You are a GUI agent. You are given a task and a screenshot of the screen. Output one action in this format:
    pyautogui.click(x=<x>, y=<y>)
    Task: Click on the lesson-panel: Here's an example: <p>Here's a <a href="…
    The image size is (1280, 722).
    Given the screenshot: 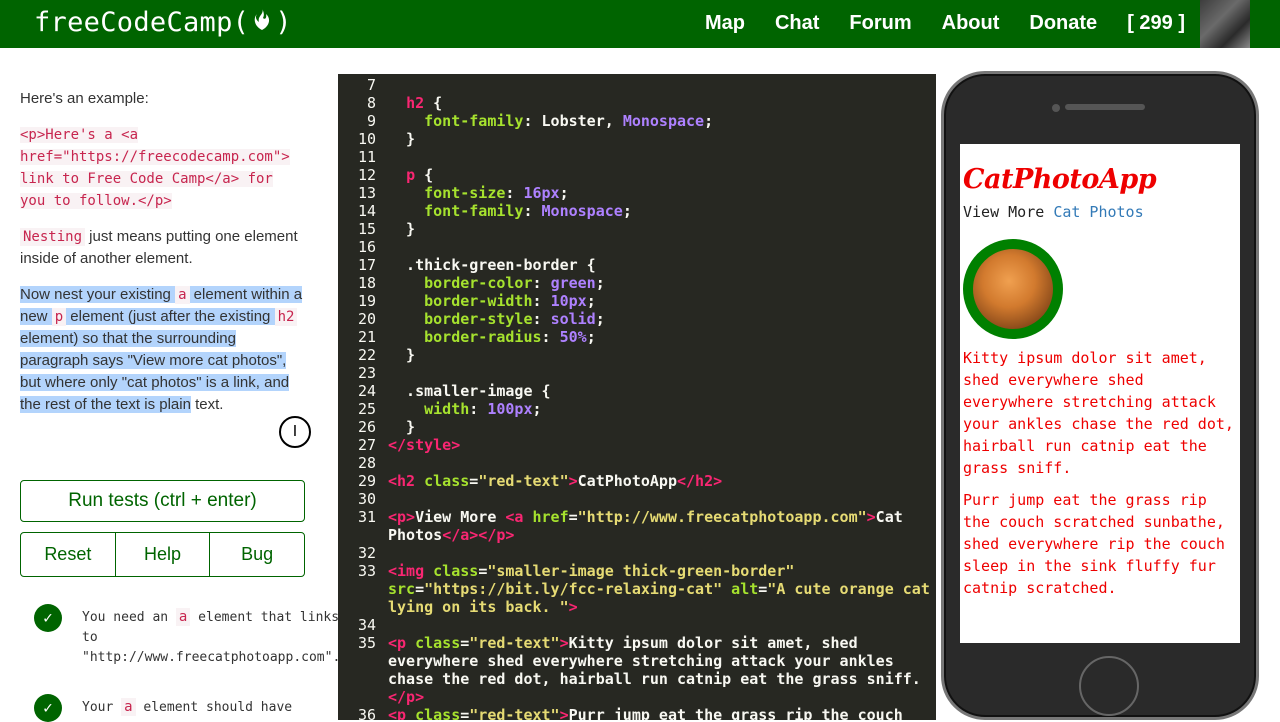 What is the action you would take?
    pyautogui.click(x=162, y=259)
    